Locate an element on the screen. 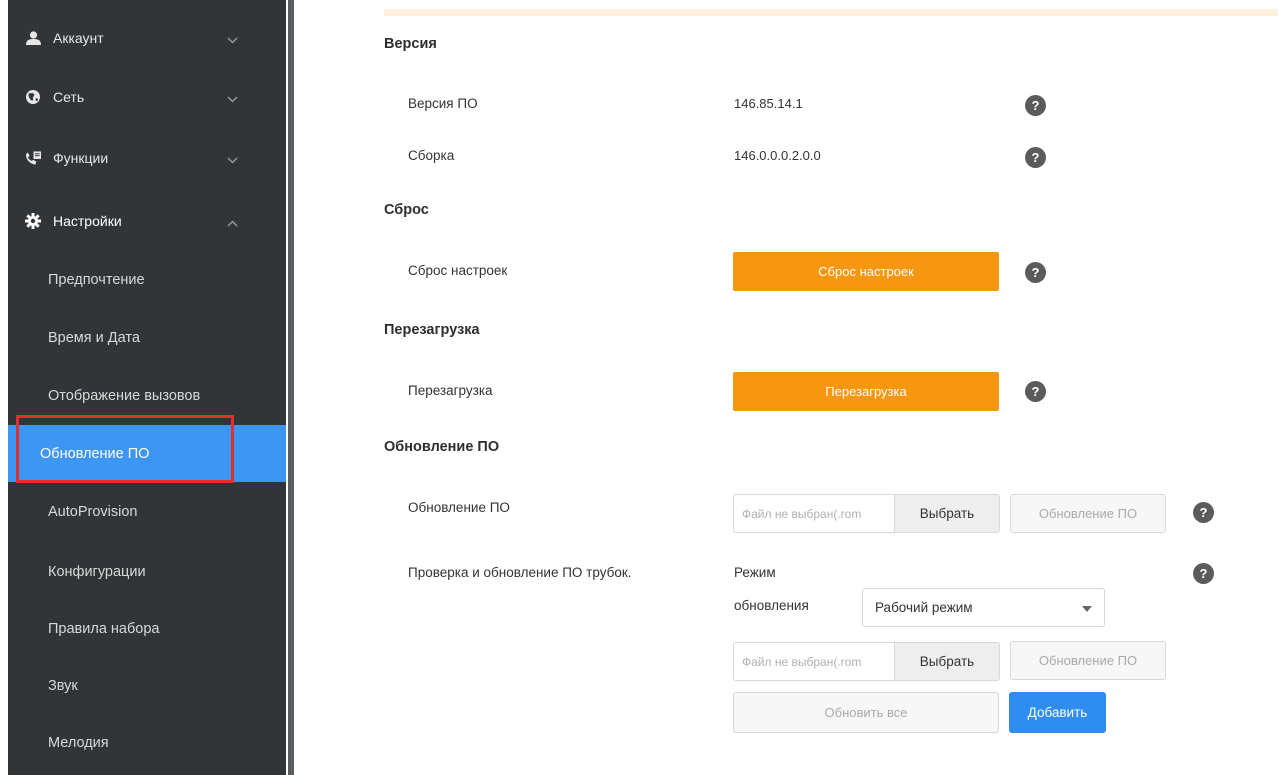 Image resolution: width=1278 pixels, height=775 pixels. firmware-version-value: 146.85.14.1 is located at coordinates (768, 103).